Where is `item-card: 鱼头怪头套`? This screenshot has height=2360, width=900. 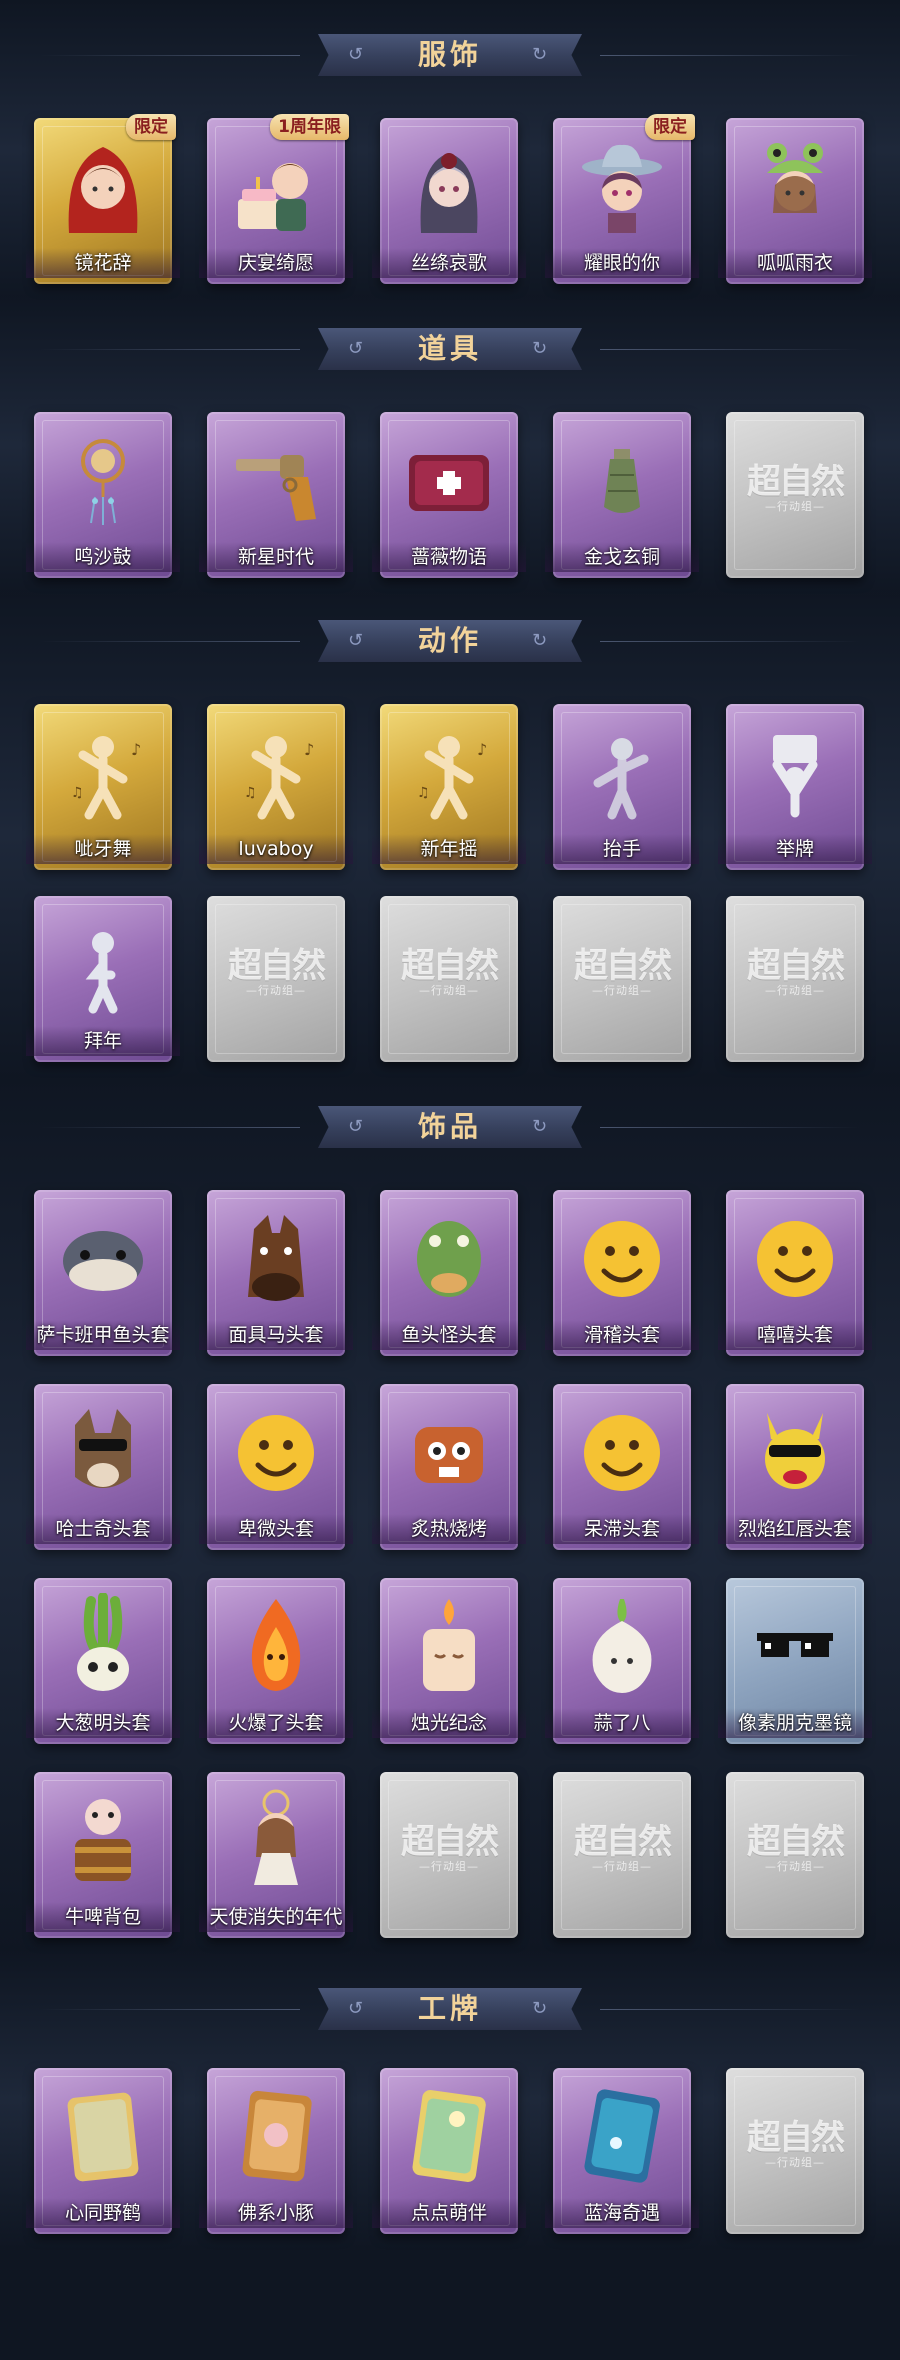 item-card: 鱼头怪头套 is located at coordinates (449, 1273).